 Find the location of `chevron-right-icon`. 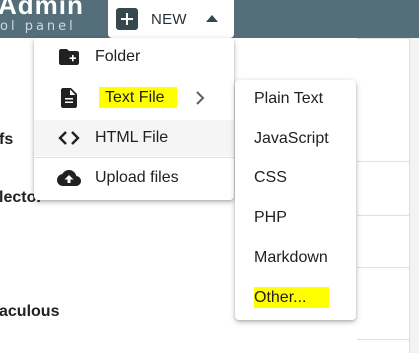

chevron-right-icon is located at coordinates (200, 98).